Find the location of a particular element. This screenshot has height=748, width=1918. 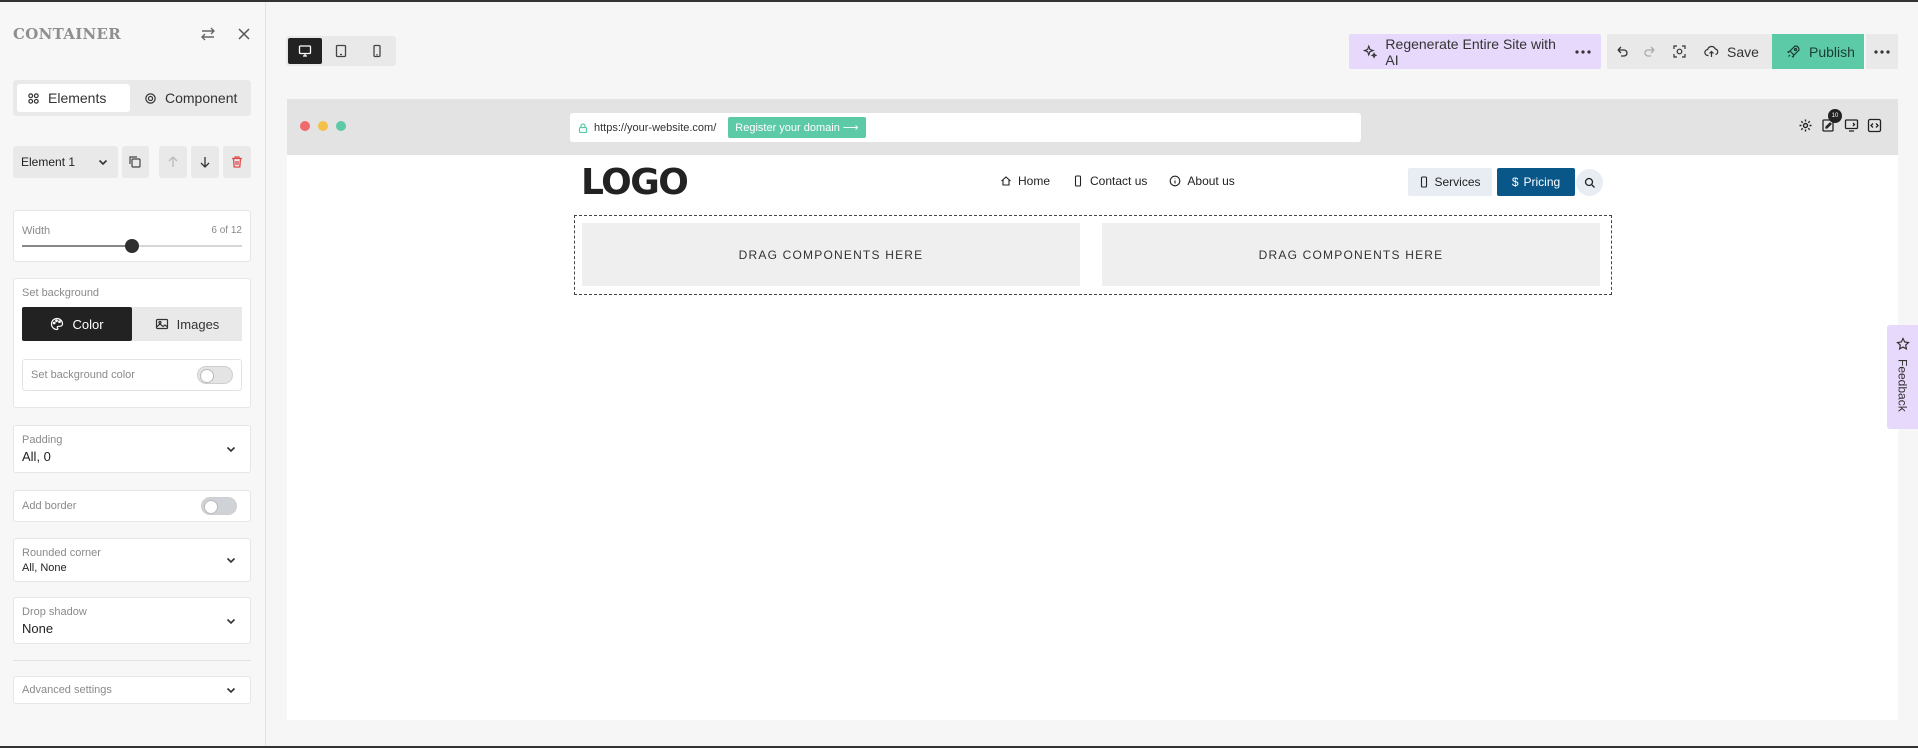

nav-contact: Contact us is located at coordinates (1109, 181).